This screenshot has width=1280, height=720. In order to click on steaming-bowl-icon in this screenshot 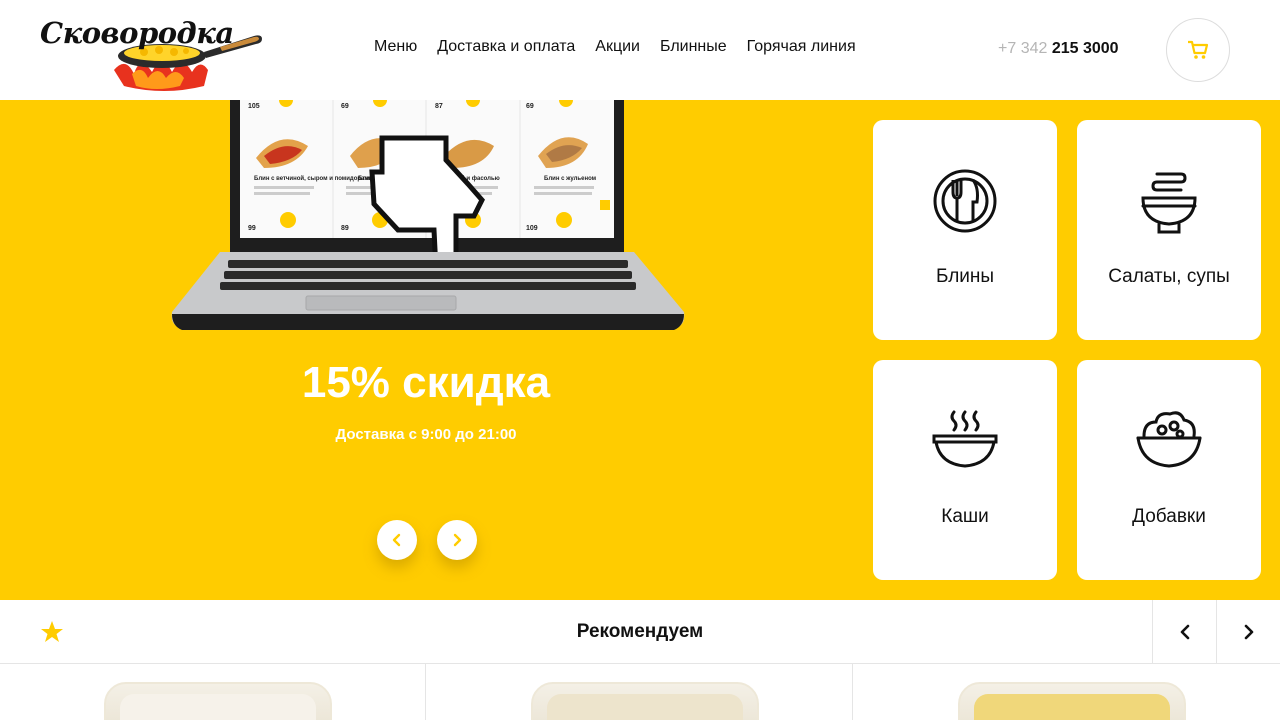, I will do `click(965, 439)`.